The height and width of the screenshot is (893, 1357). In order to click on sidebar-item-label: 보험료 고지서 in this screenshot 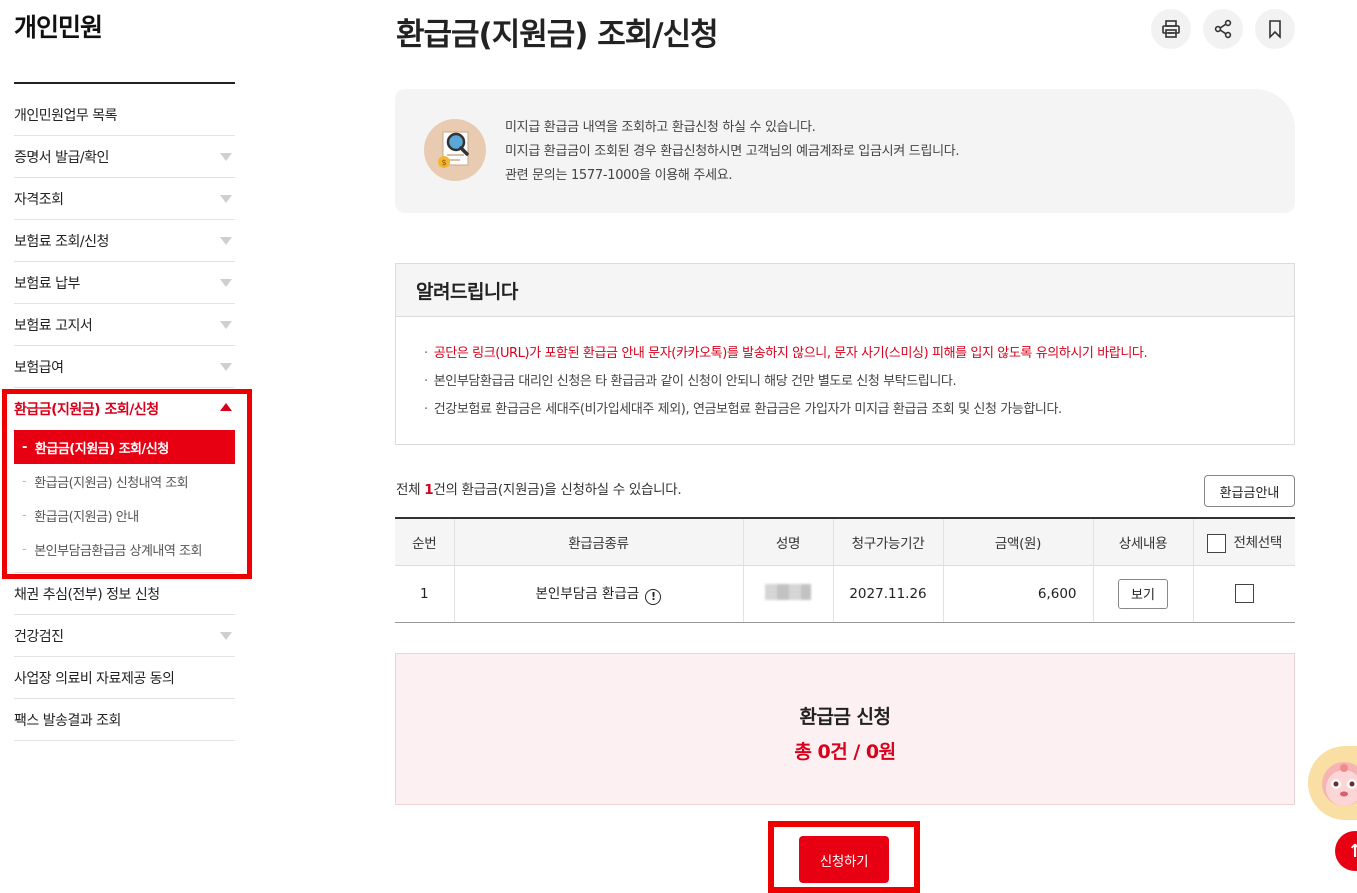, I will do `click(53, 325)`.